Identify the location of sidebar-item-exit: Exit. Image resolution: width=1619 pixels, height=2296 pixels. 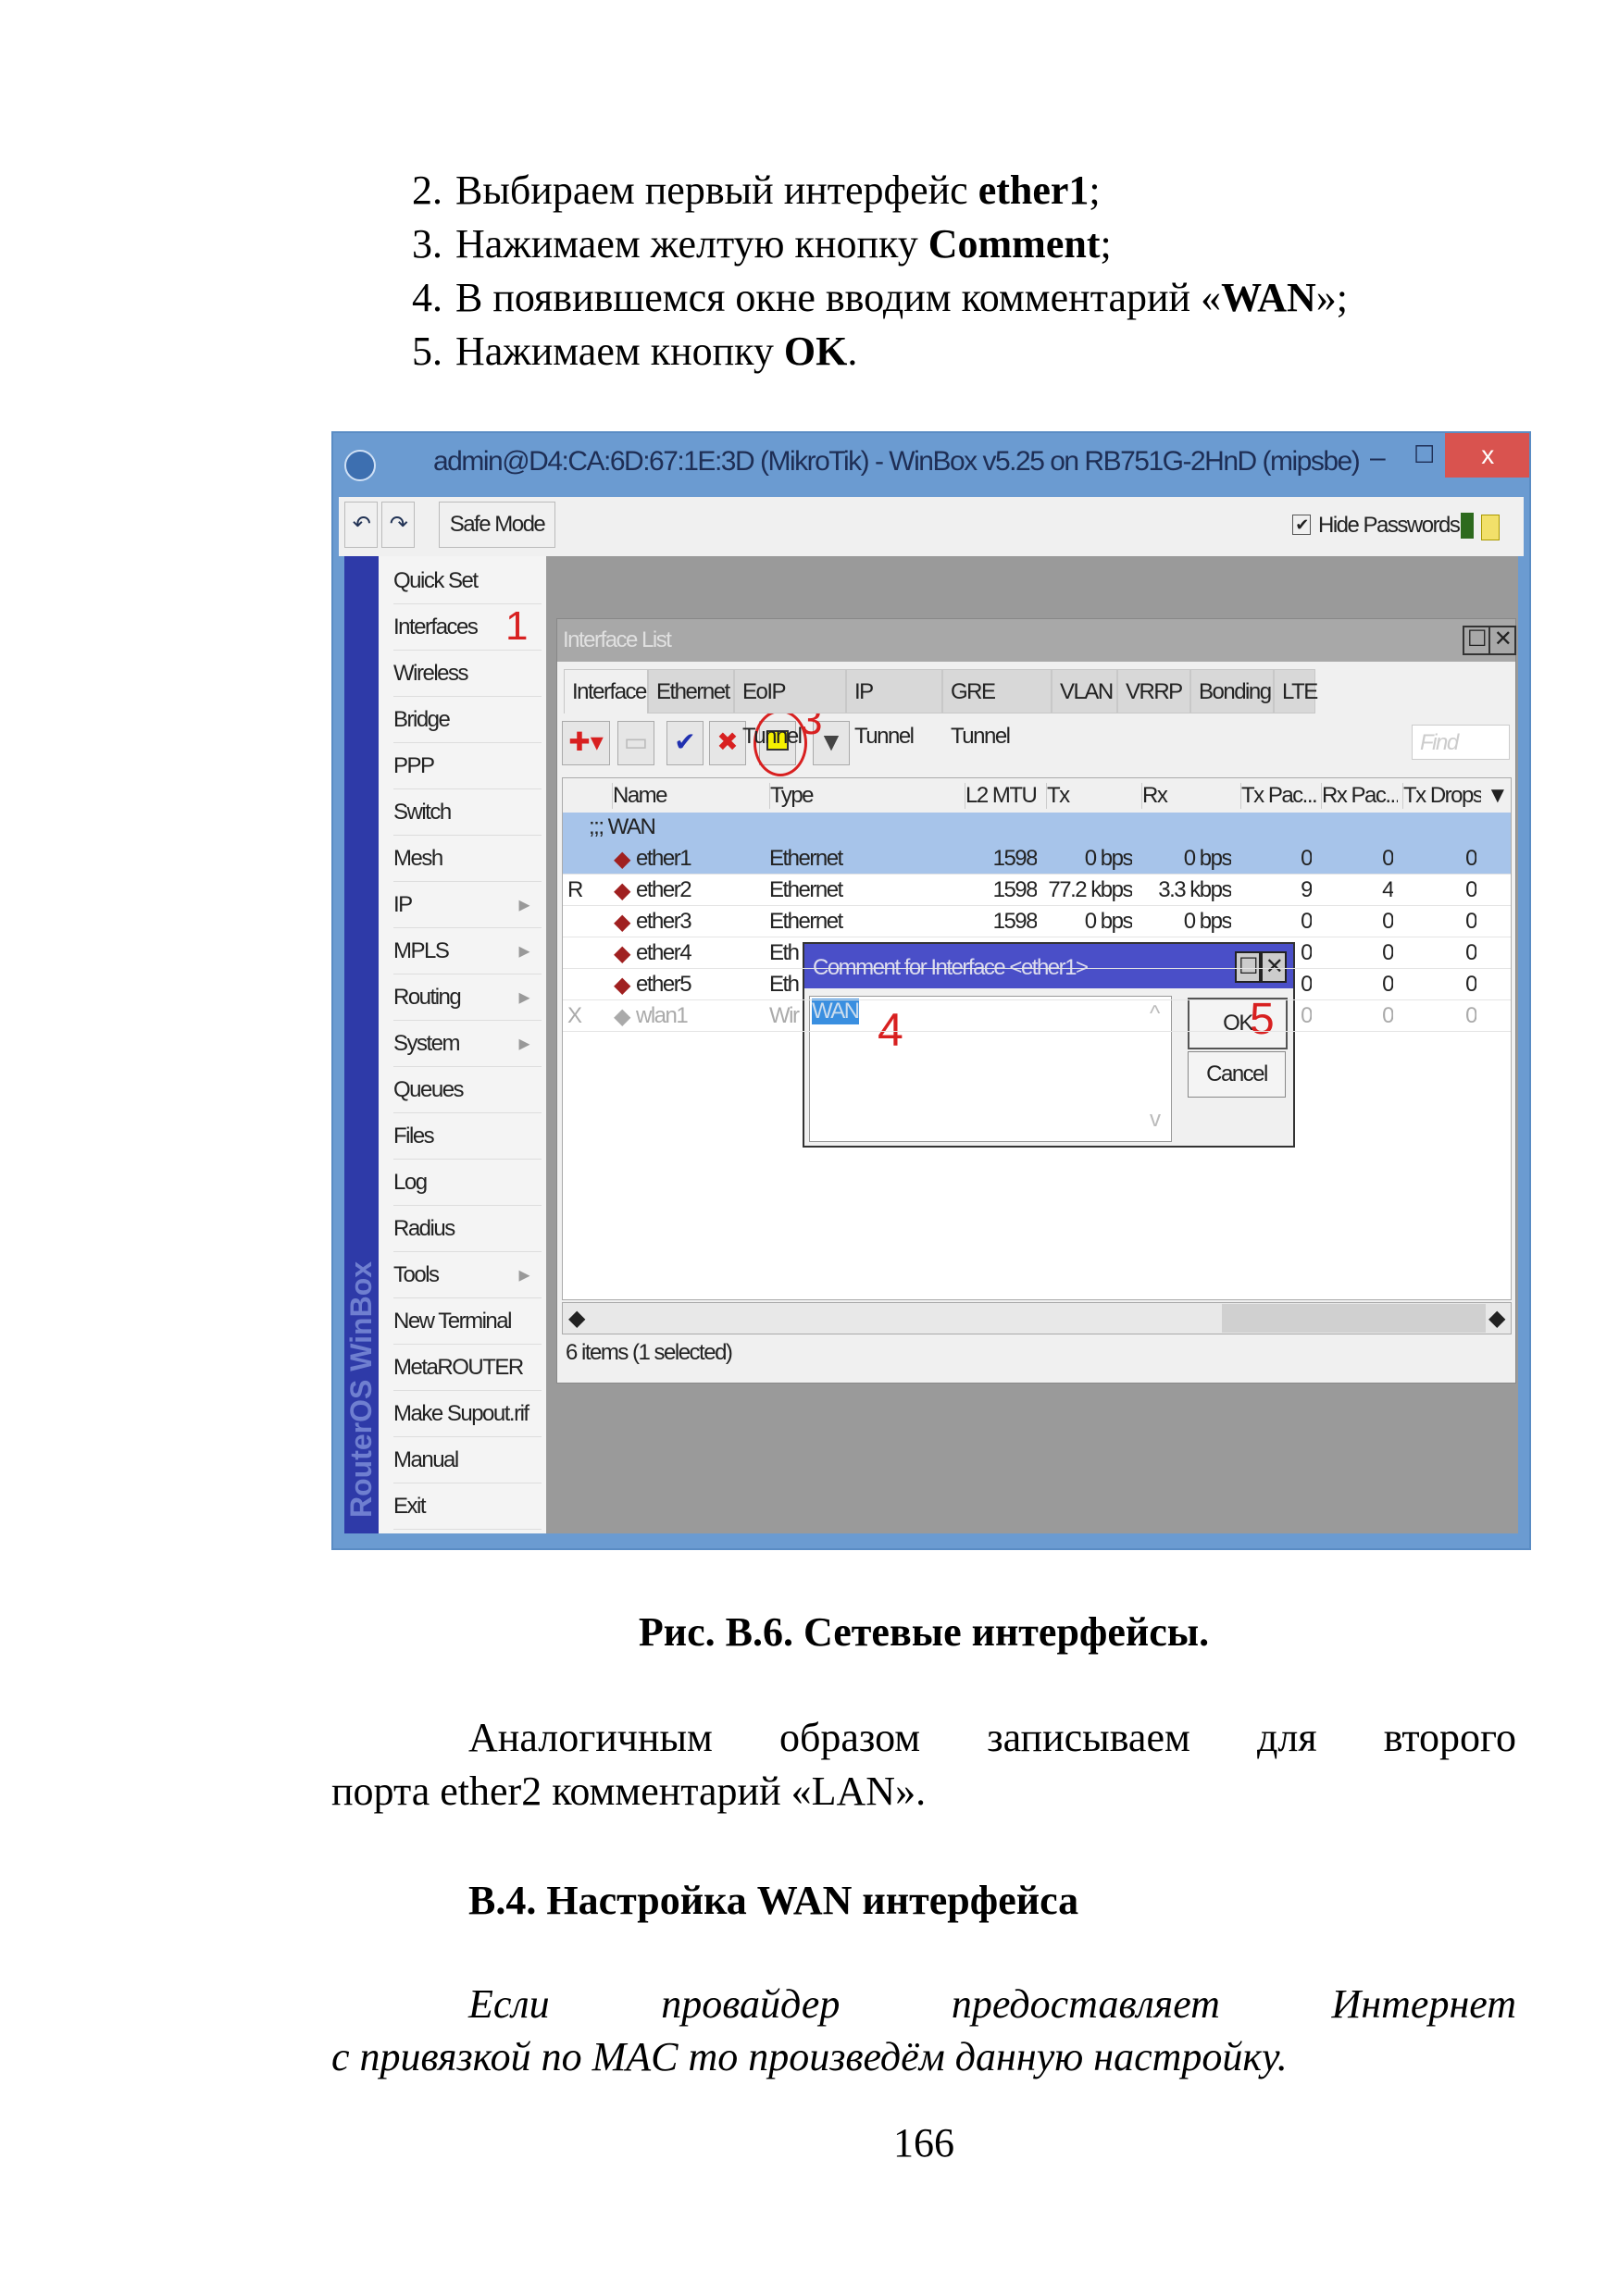
(468, 1507).